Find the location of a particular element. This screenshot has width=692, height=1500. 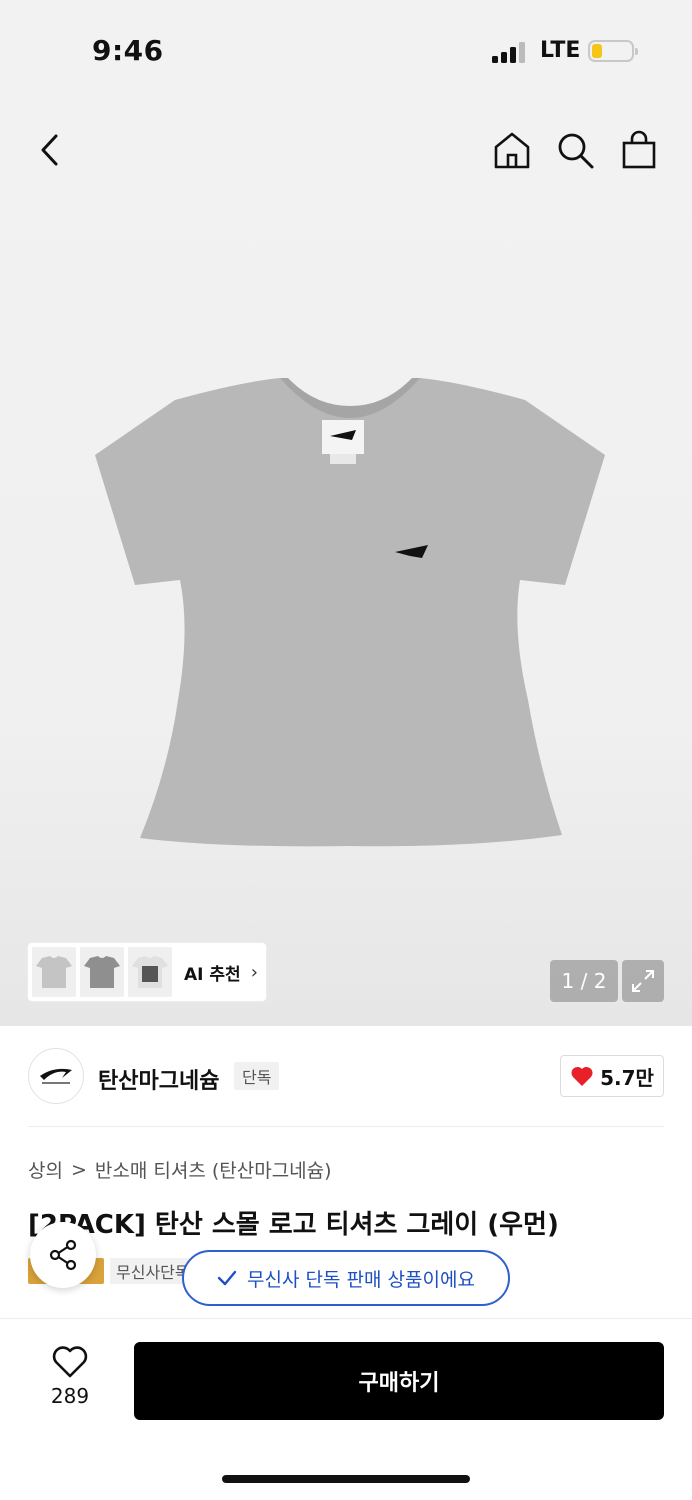

buy-button: 구매하기 is located at coordinates (399, 1381).